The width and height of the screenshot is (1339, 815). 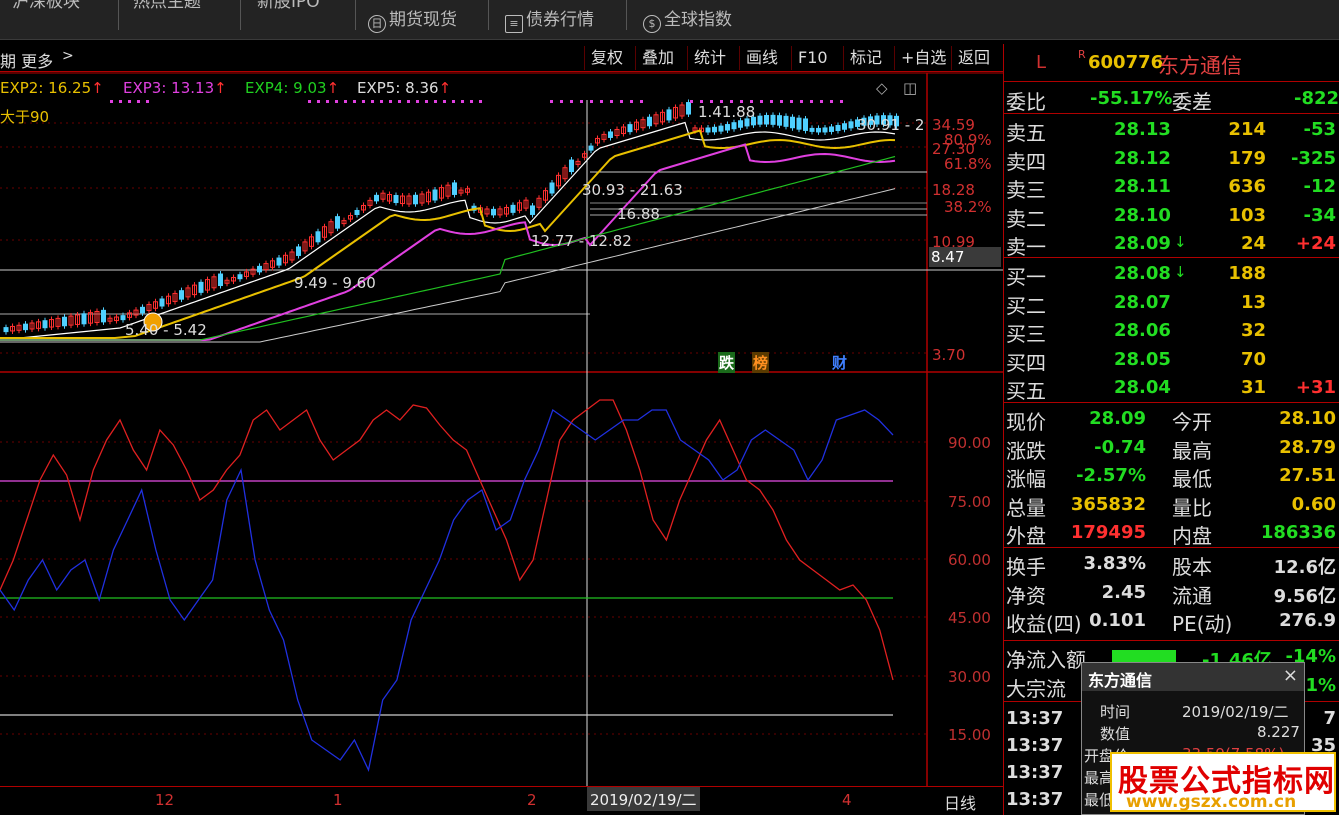 What do you see at coordinates (1192, 595) in the screenshot?
I see `fund-label: 流通` at bounding box center [1192, 595].